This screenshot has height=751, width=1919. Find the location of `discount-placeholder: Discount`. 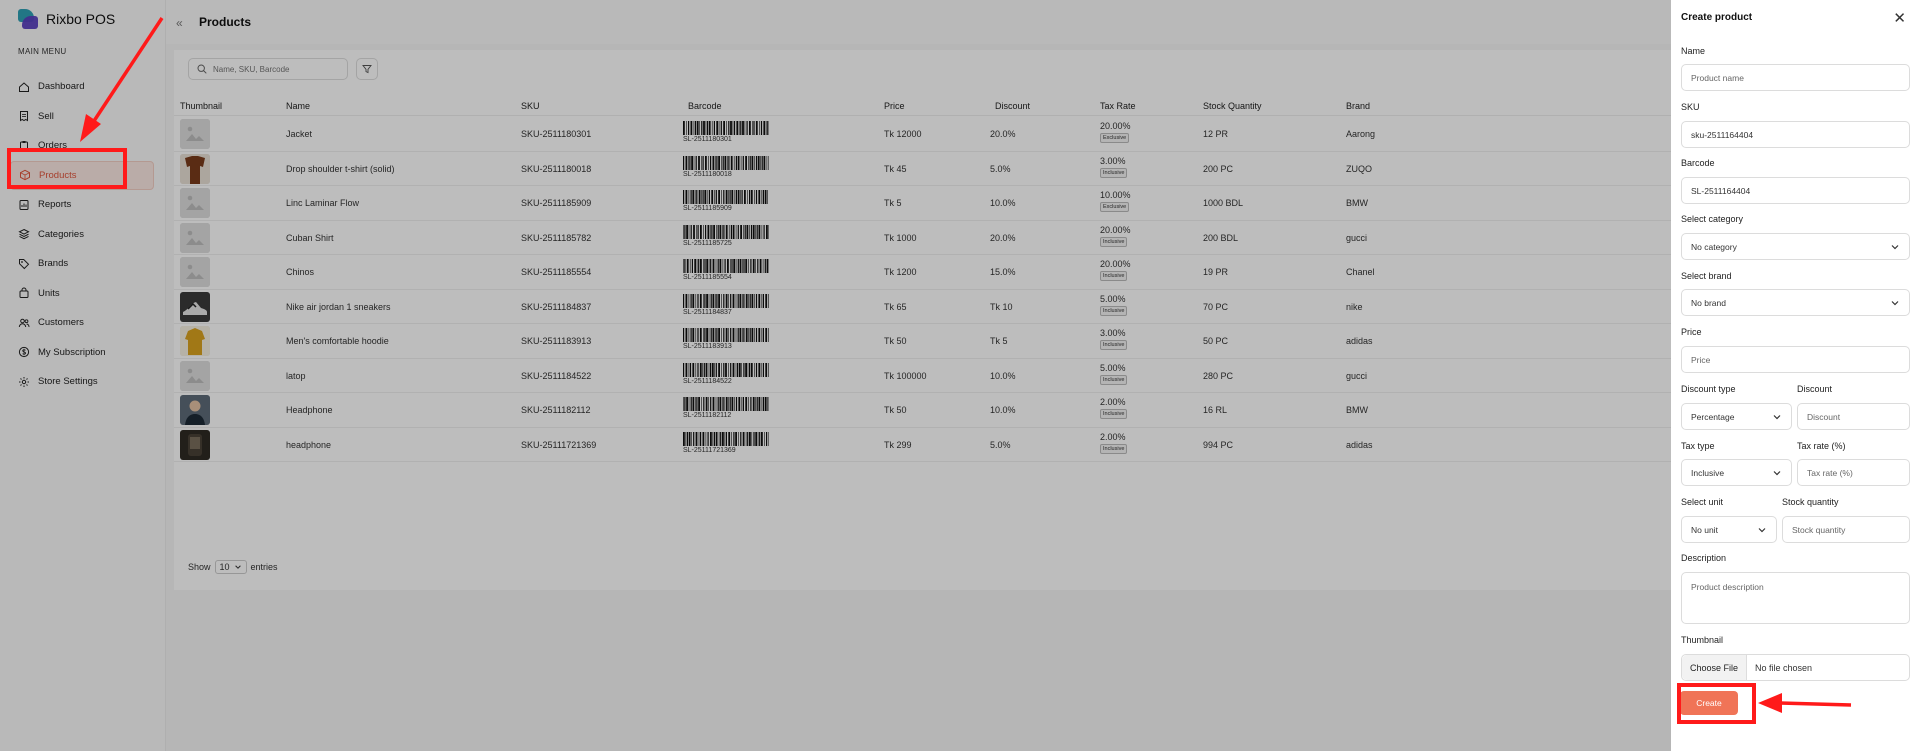

discount-placeholder: Discount is located at coordinates (1824, 416).